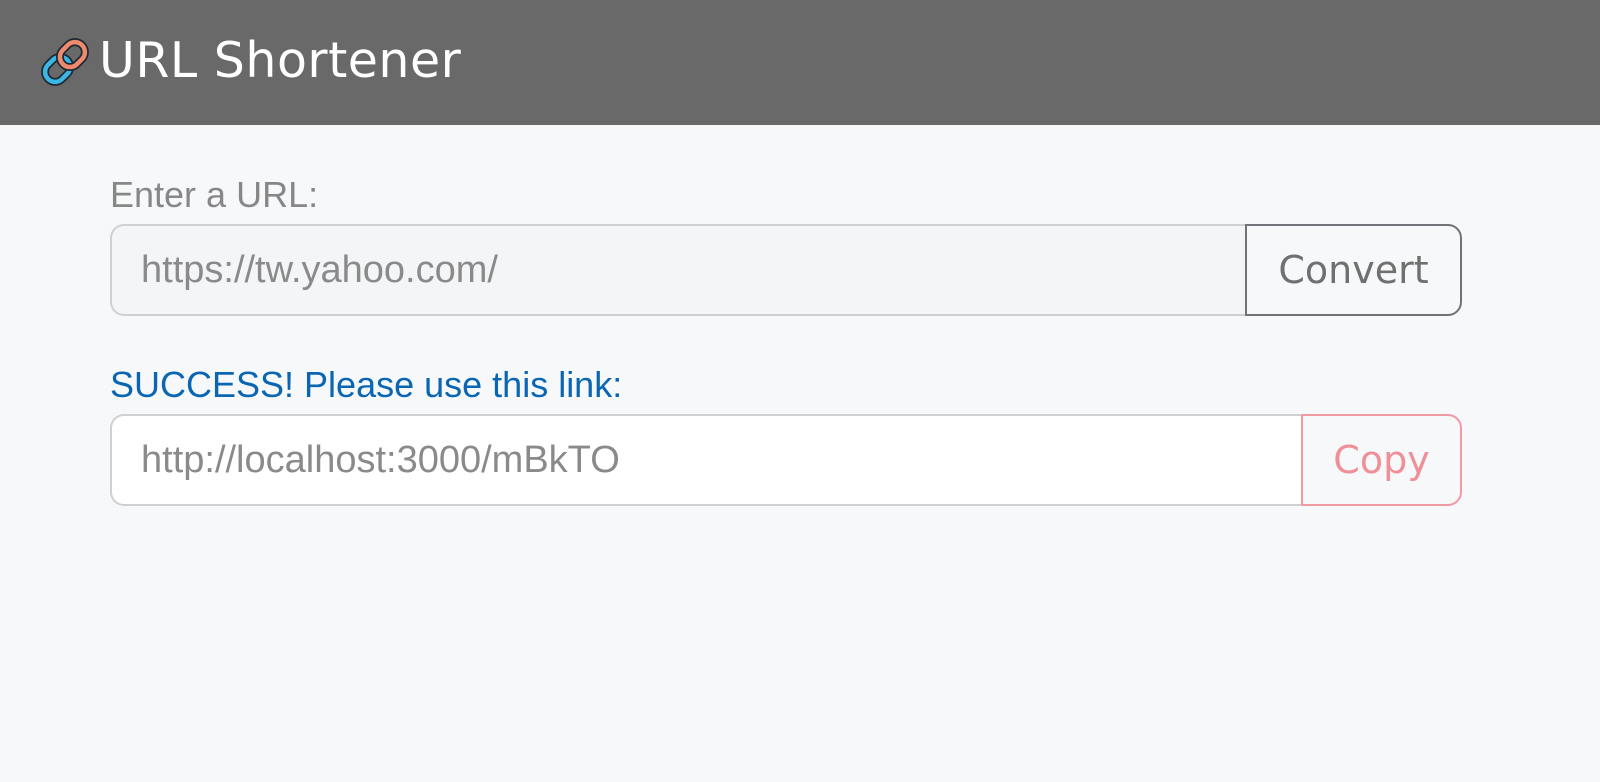 Image resolution: width=1600 pixels, height=782 pixels. What do you see at coordinates (366, 384) in the screenshot?
I see `success-message: SUCCESS! Please use this link:` at bounding box center [366, 384].